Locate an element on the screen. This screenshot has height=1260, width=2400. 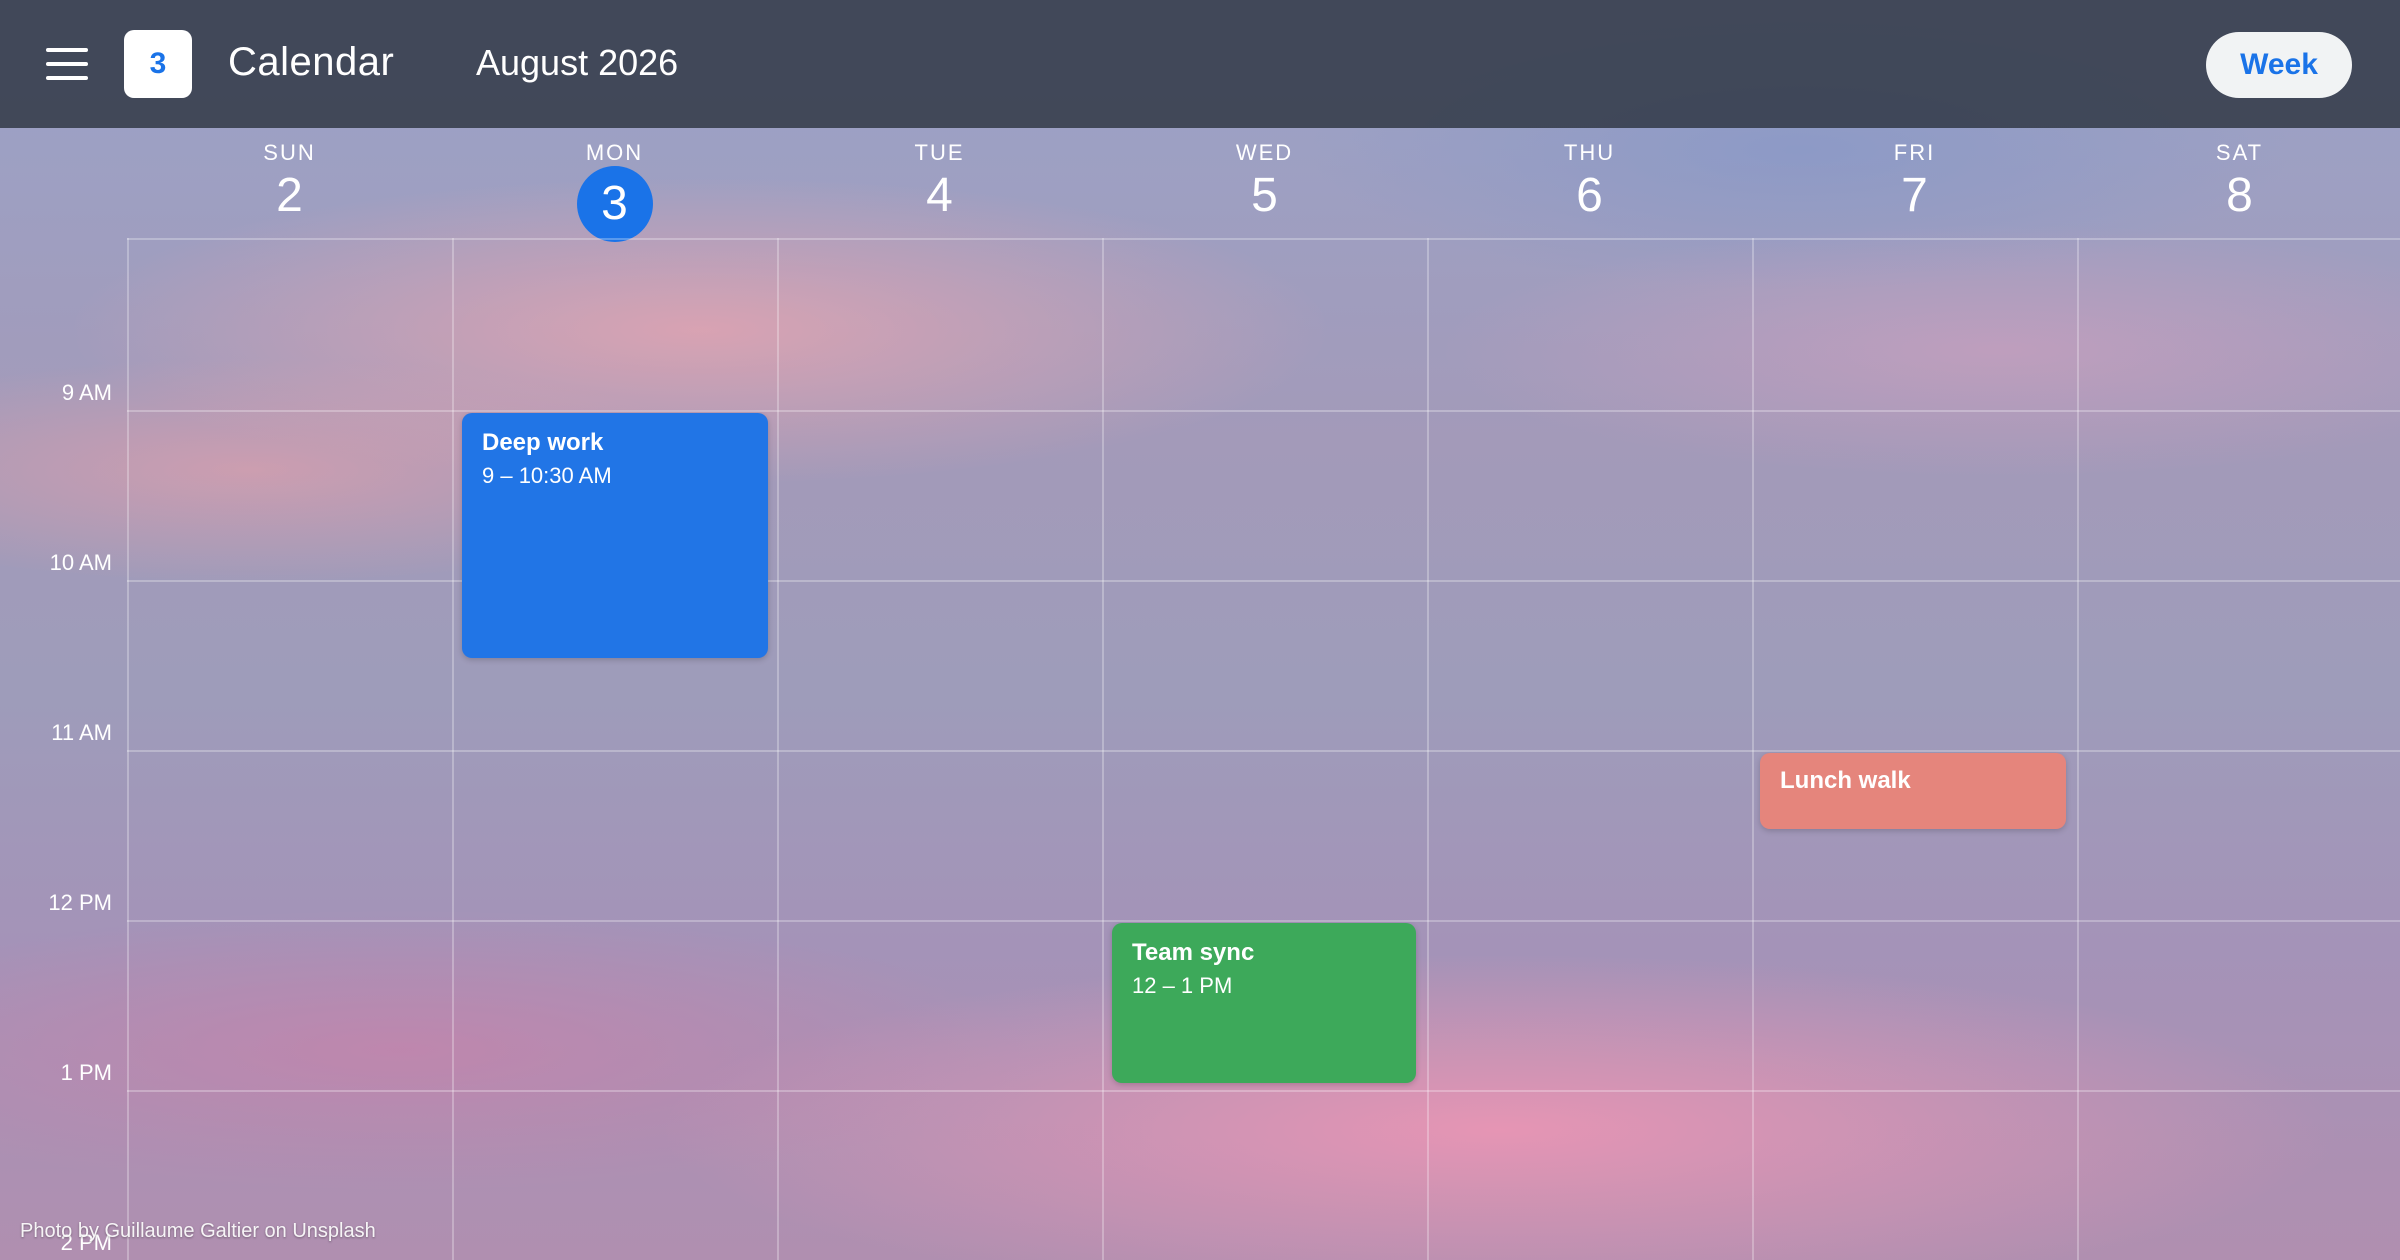
time-label-12pm: 12 PM is located at coordinates (80, 902).